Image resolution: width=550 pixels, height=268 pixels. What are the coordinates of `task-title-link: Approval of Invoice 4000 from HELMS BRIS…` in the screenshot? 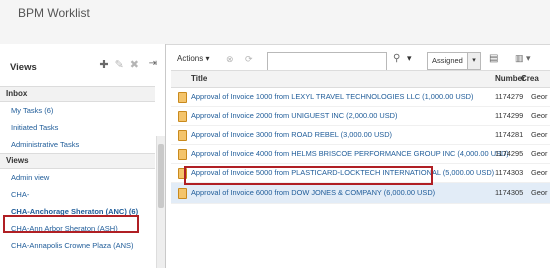 It's located at (350, 154).